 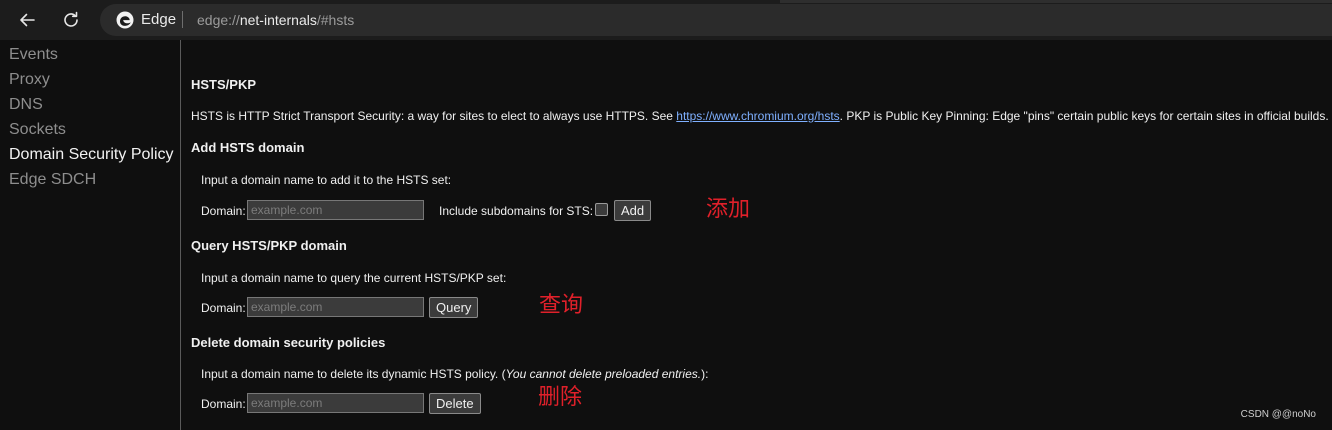 What do you see at coordinates (335, 210) in the screenshot?
I see `add-domain-input` at bounding box center [335, 210].